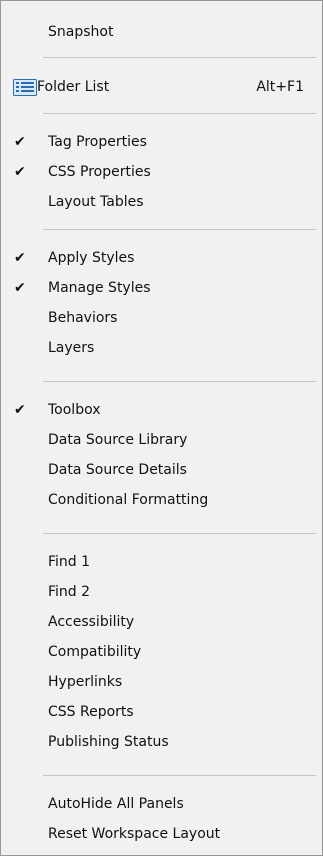 This screenshot has width=323, height=856. Describe the element at coordinates (116, 804) in the screenshot. I see `menu-item-label: AutoHide All Panels` at that location.